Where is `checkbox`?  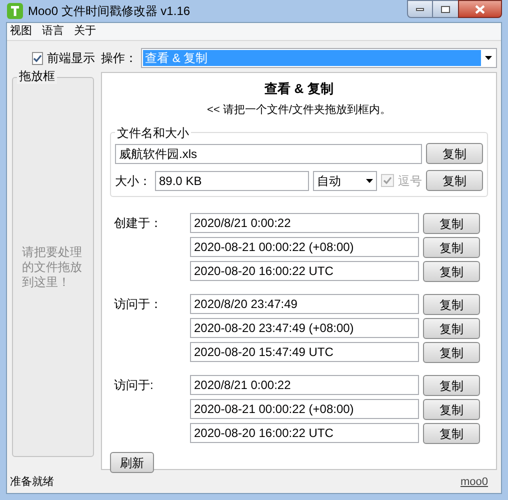 checkbox is located at coordinates (37, 58).